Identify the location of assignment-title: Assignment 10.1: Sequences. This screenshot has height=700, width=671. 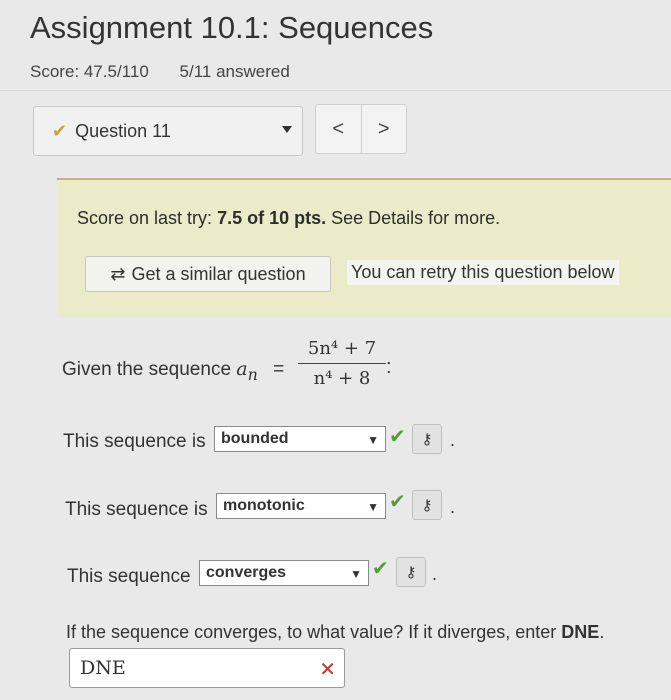
(232, 27).